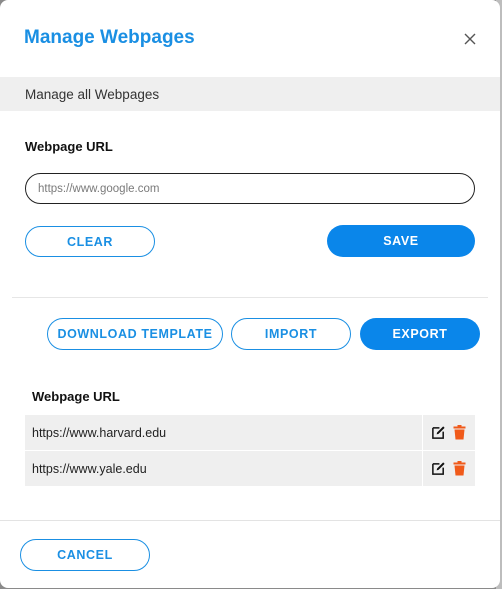 This screenshot has width=502, height=589. Describe the element at coordinates (250, 94) in the screenshot. I see `subheader-bar: Manage all Webpages` at that location.